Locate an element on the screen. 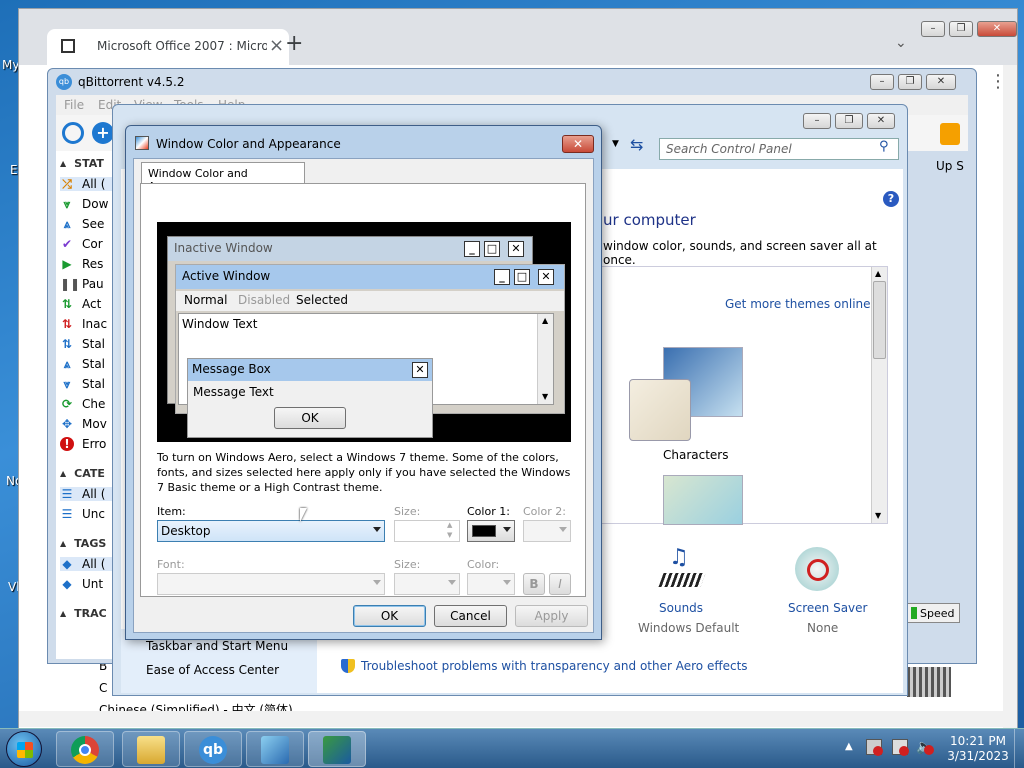 The image size is (1024, 768). scroll-down-icon: ▼ is located at coordinates (878, 515).